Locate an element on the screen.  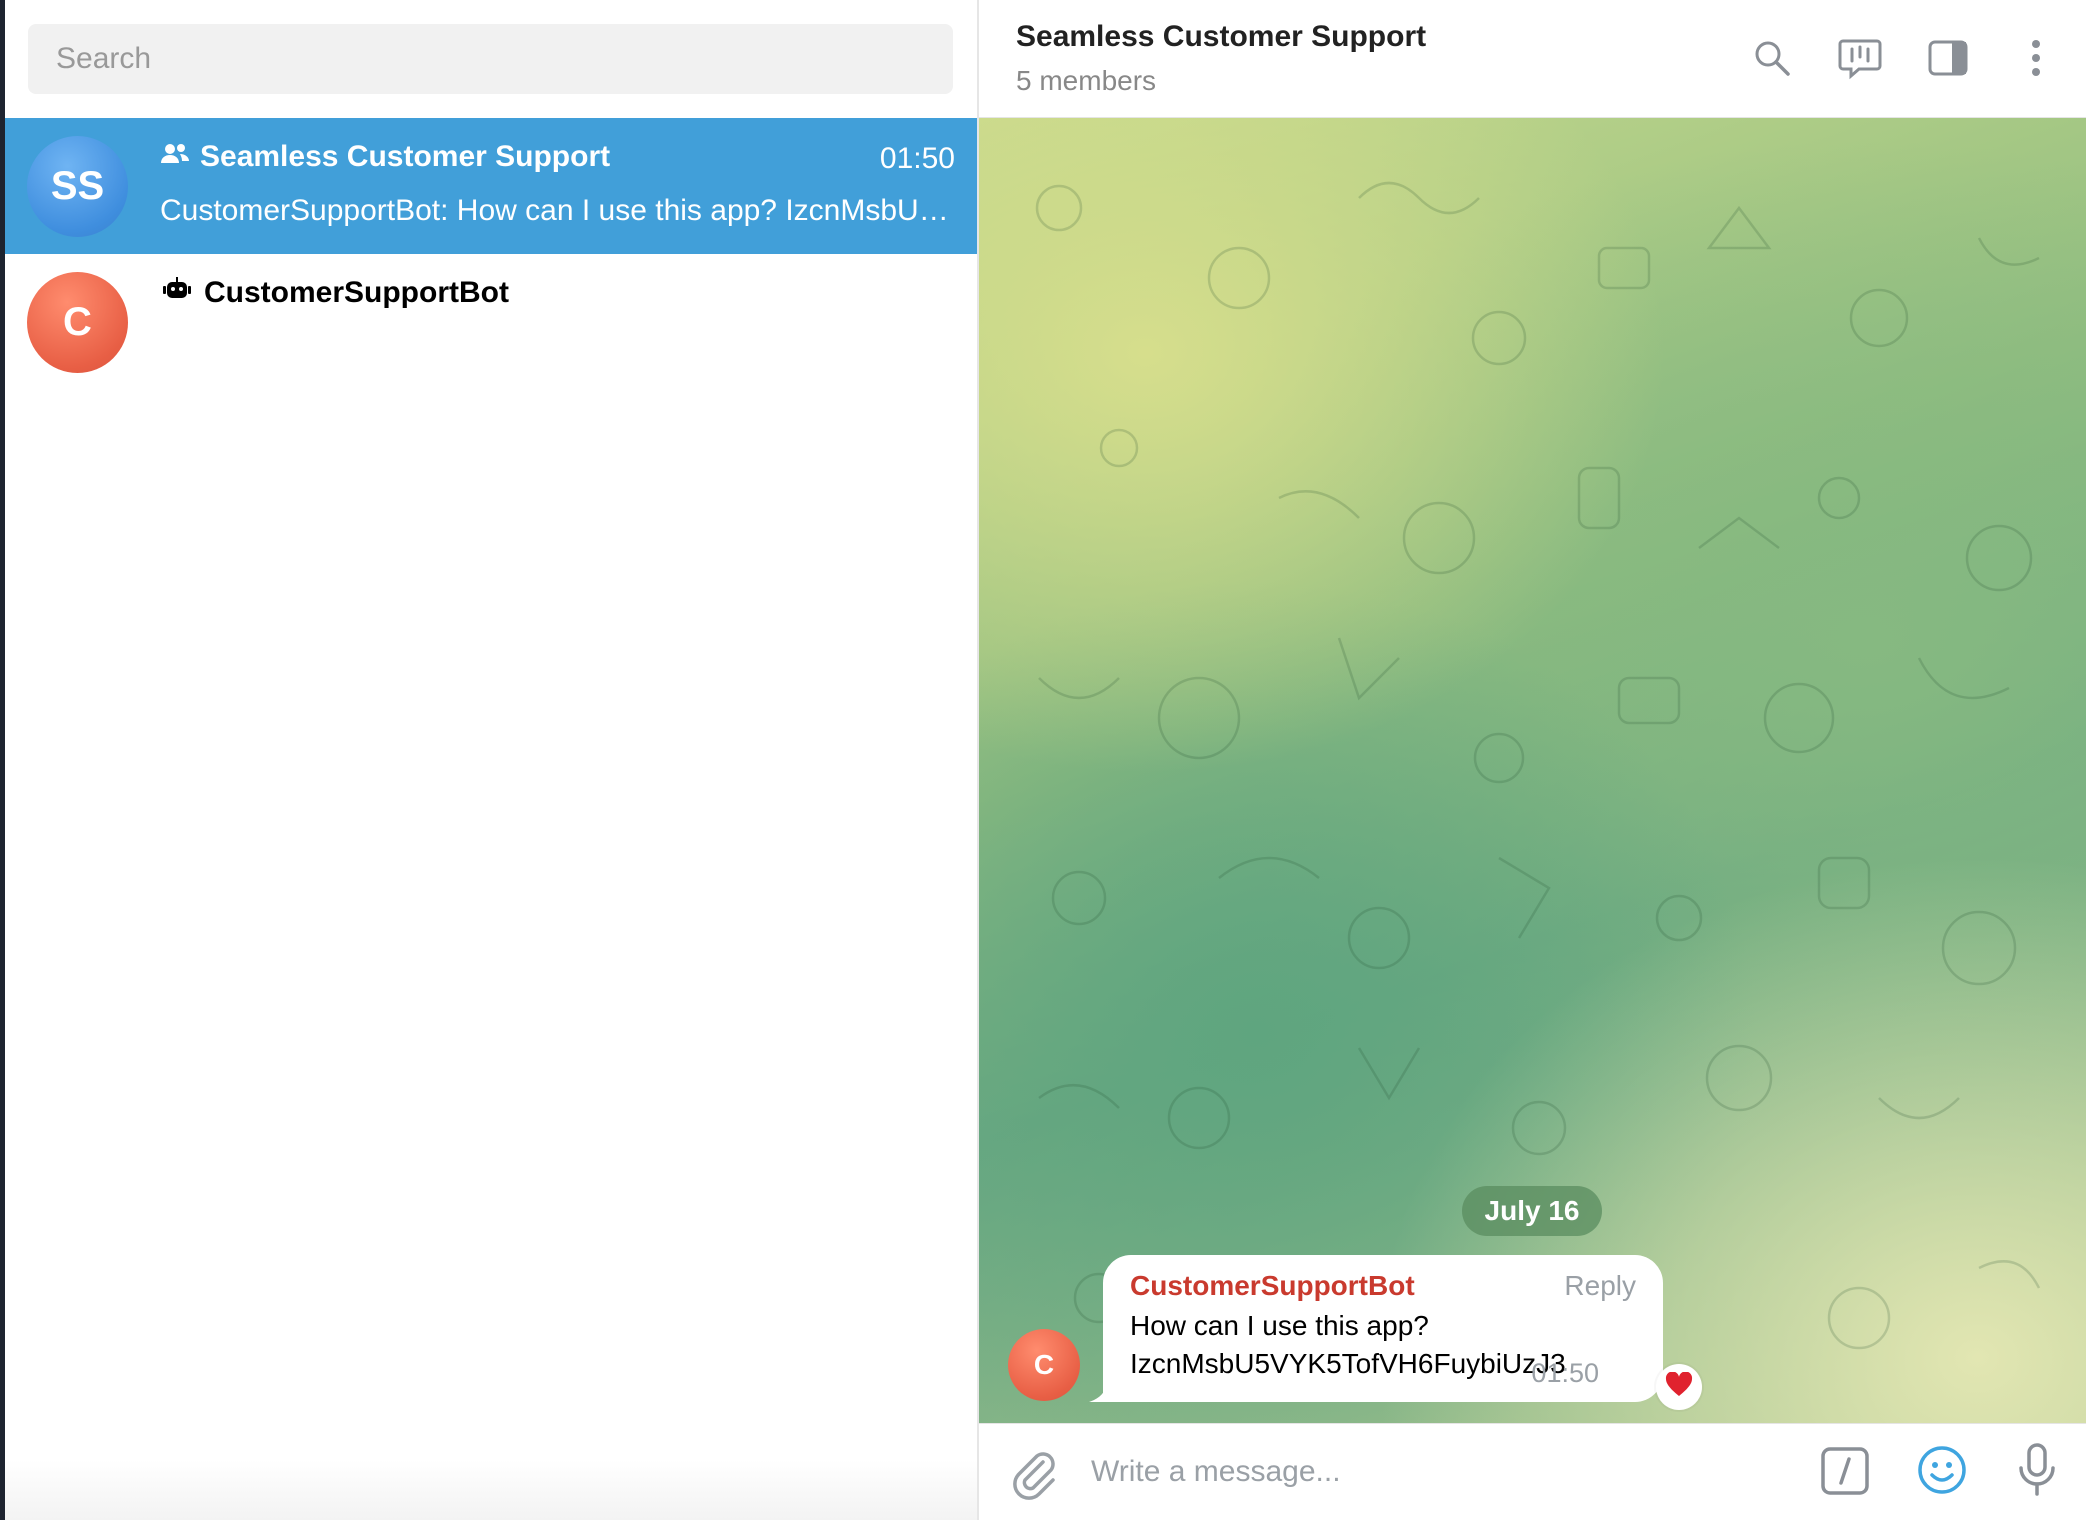
reaction-badge is located at coordinates (1679, 1387).